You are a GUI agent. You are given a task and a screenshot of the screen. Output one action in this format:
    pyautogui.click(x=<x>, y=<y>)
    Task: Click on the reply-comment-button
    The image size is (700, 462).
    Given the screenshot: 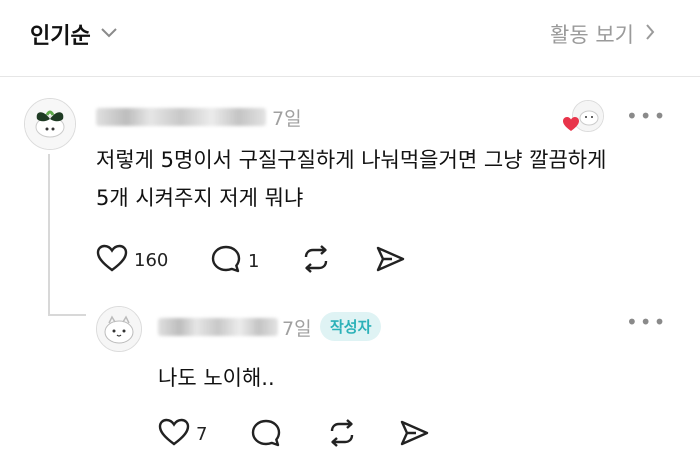 What is the action you would take?
    pyautogui.click(x=266, y=435)
    